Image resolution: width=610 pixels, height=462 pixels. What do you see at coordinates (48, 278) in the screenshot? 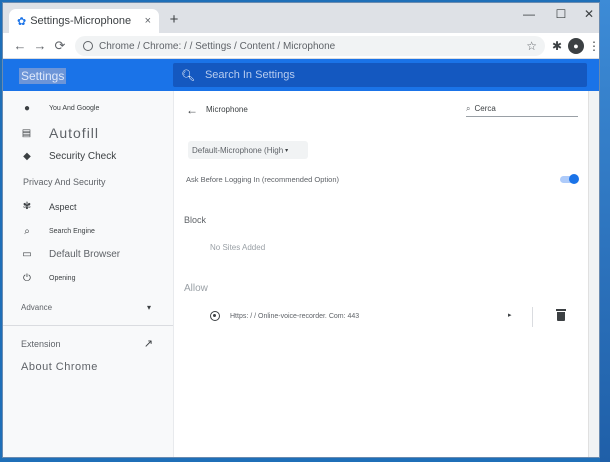
I see `sidebar-item-opening: ⏻ Opening` at bounding box center [48, 278].